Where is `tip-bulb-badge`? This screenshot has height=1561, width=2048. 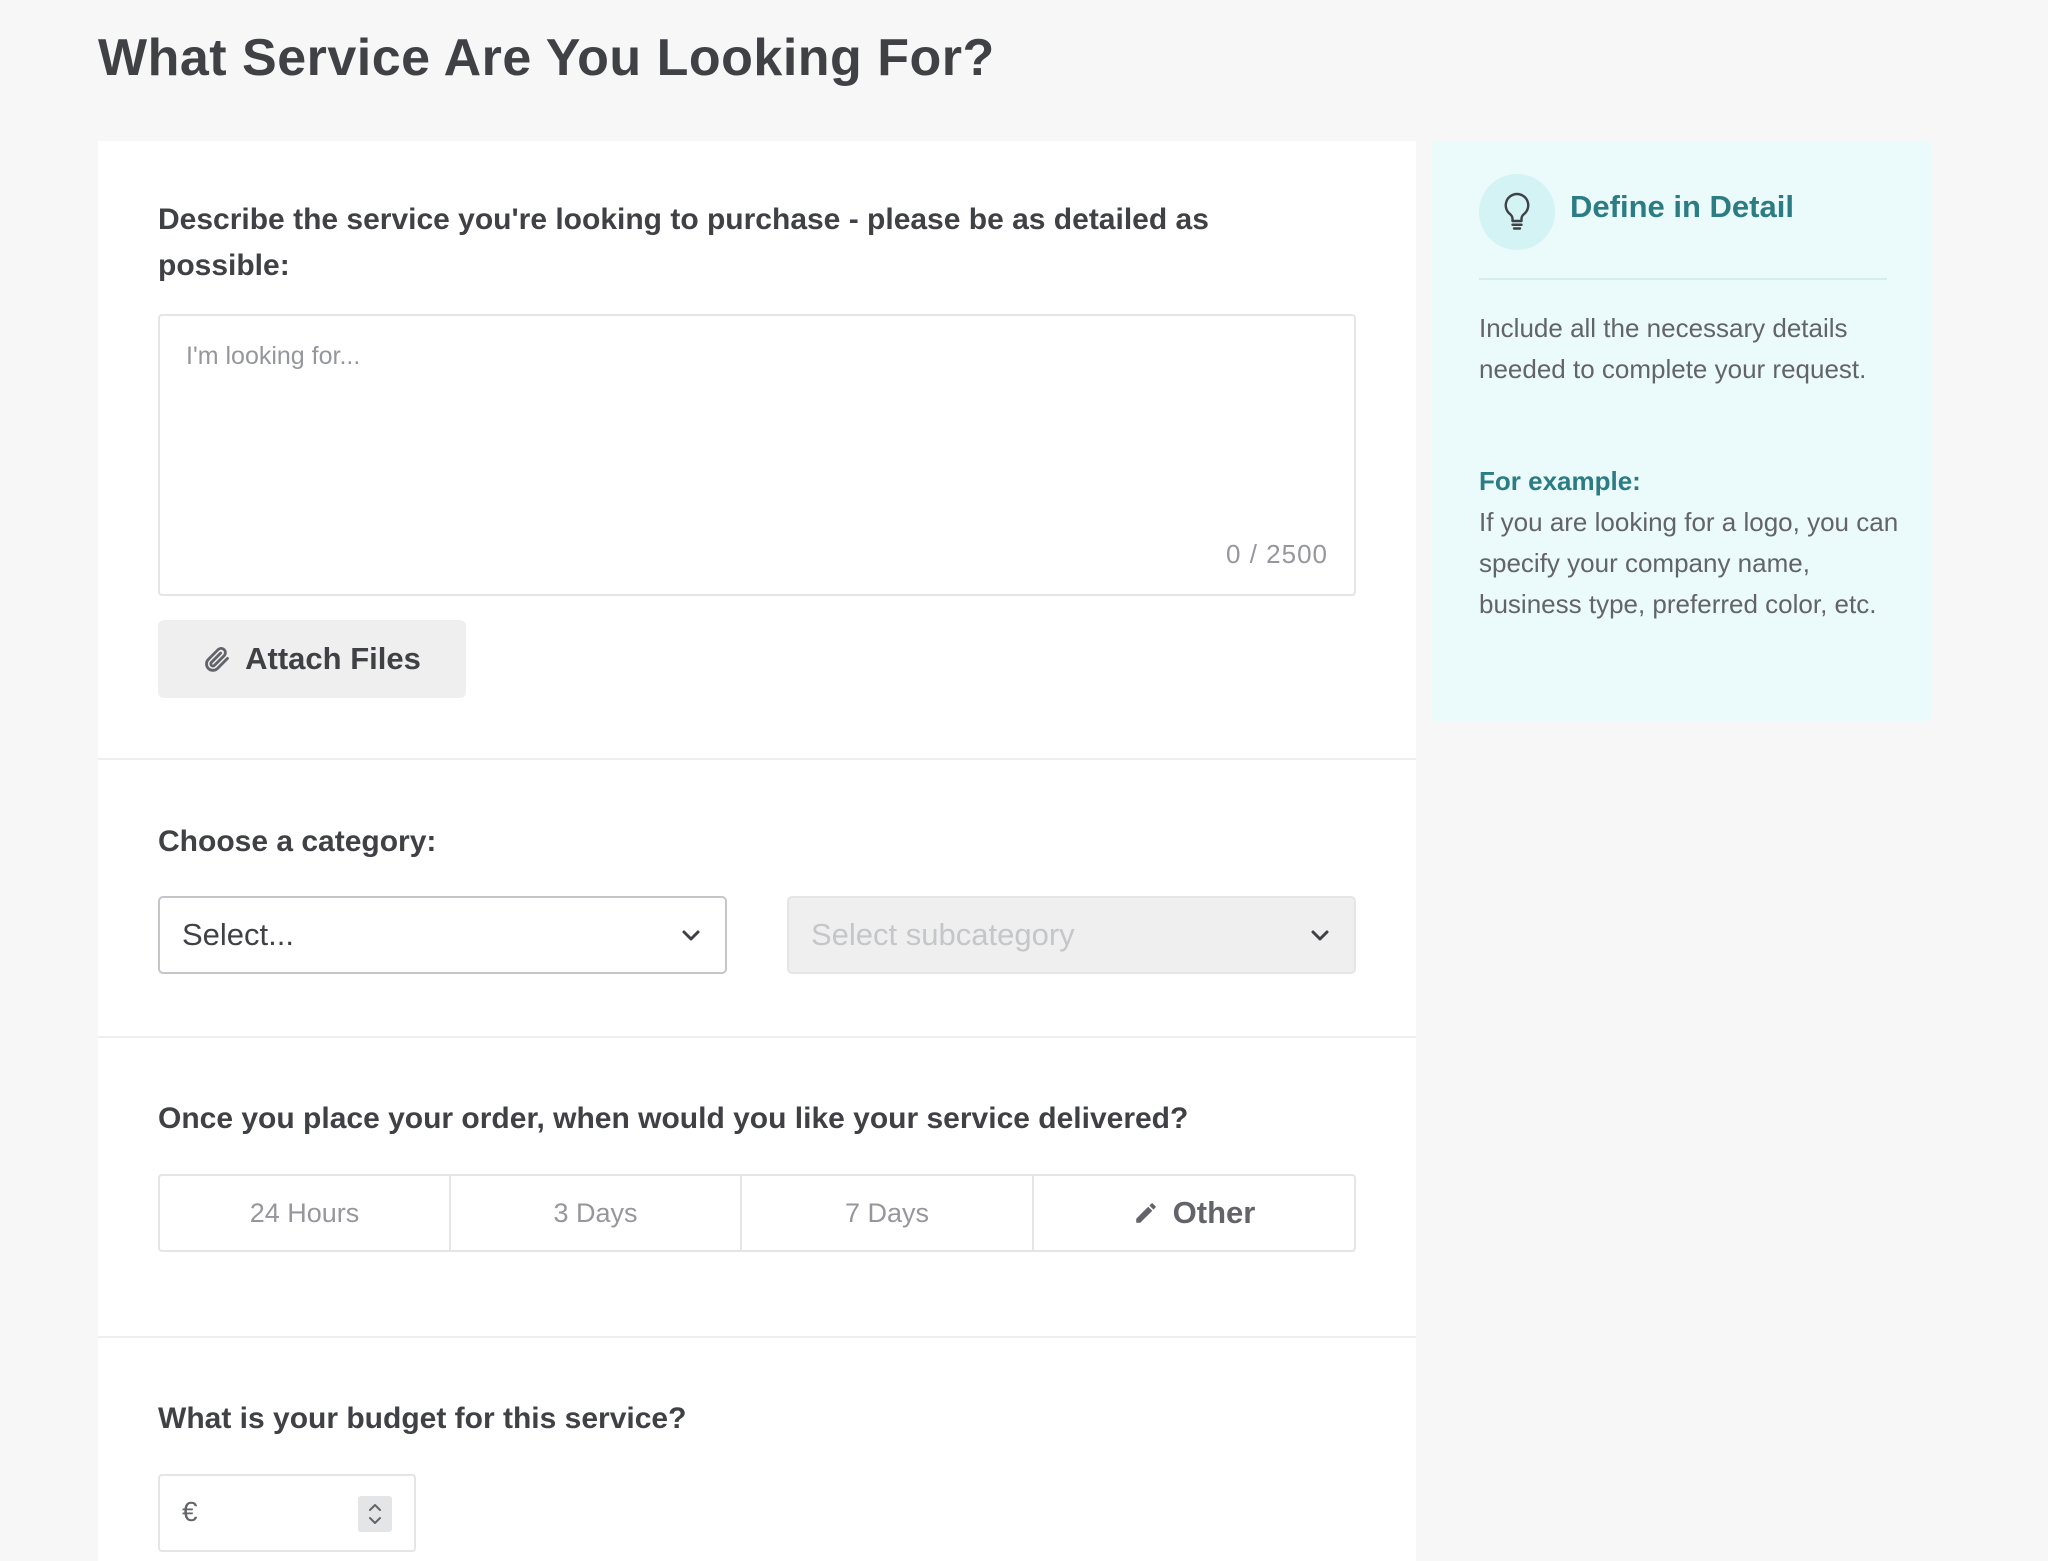
tip-bulb-badge is located at coordinates (1517, 212).